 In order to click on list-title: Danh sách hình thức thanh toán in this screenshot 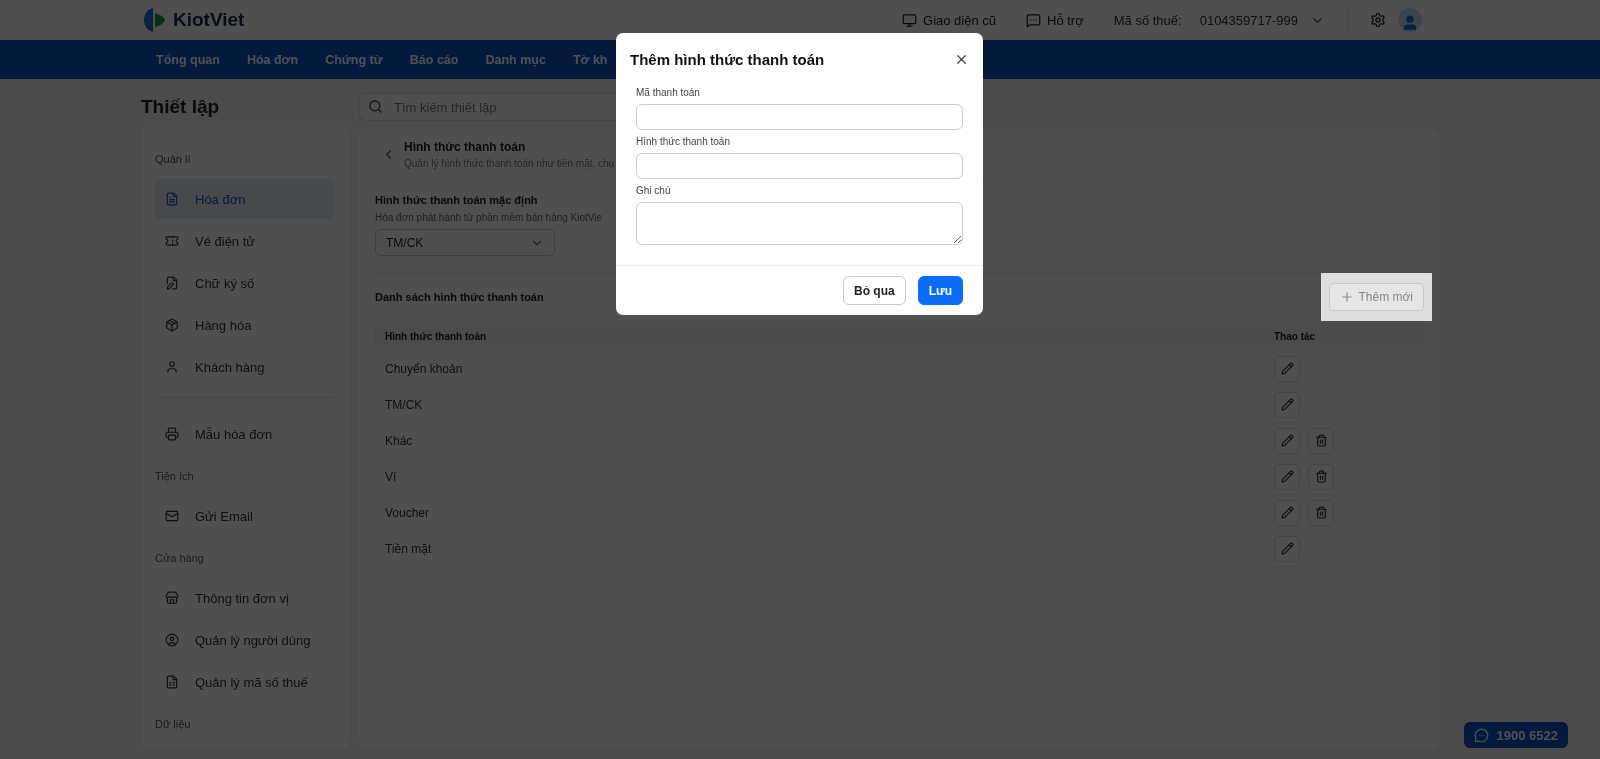, I will do `click(459, 297)`.